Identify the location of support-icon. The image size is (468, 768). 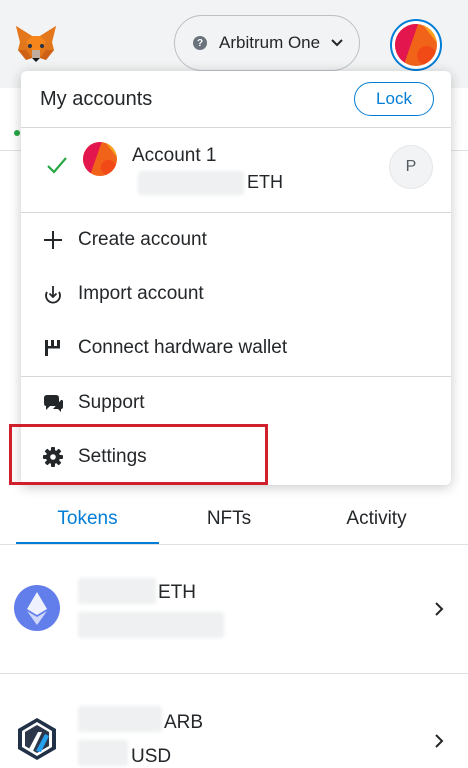
(53, 403).